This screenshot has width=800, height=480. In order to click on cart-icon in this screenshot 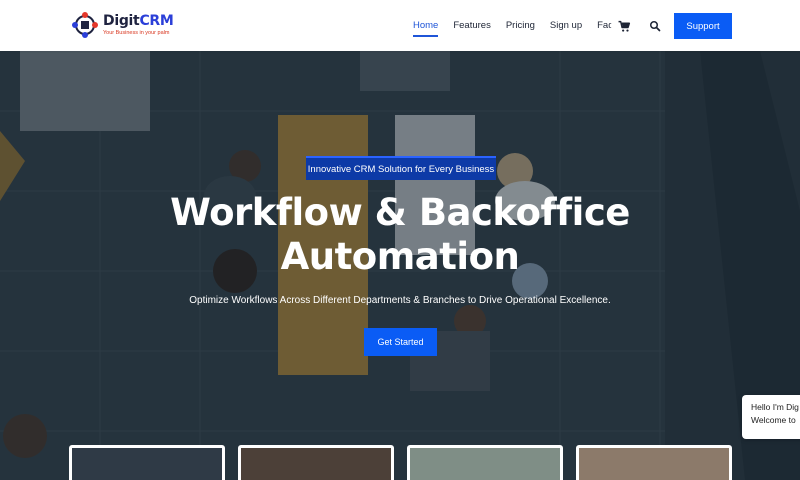, I will do `click(624, 26)`.